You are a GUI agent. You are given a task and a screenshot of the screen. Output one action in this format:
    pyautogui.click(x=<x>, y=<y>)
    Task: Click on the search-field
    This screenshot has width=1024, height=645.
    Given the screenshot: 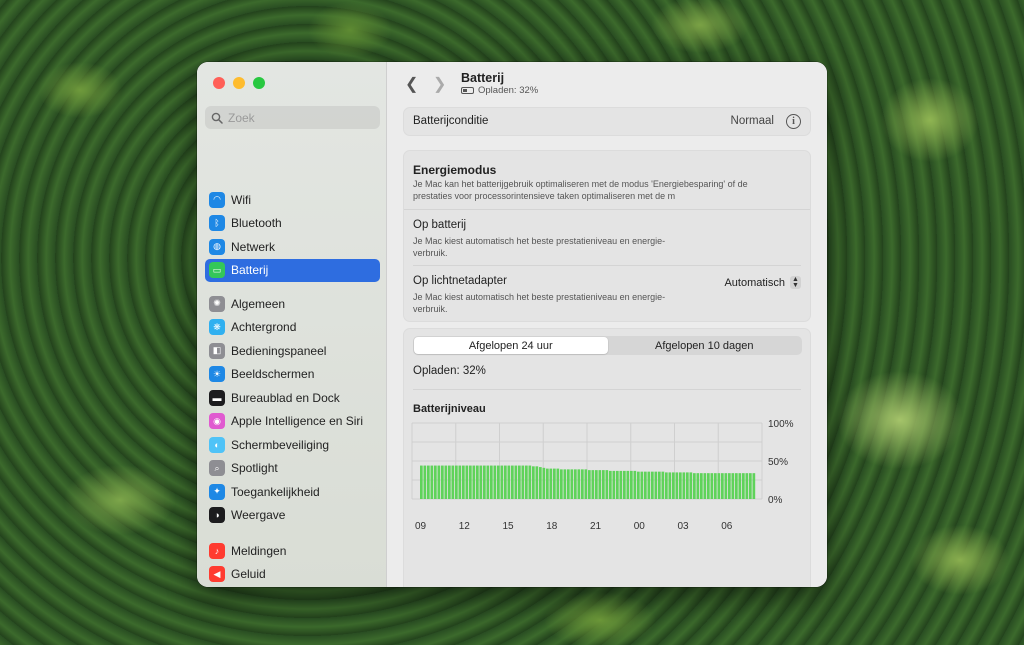 What is the action you would take?
    pyautogui.click(x=292, y=117)
    